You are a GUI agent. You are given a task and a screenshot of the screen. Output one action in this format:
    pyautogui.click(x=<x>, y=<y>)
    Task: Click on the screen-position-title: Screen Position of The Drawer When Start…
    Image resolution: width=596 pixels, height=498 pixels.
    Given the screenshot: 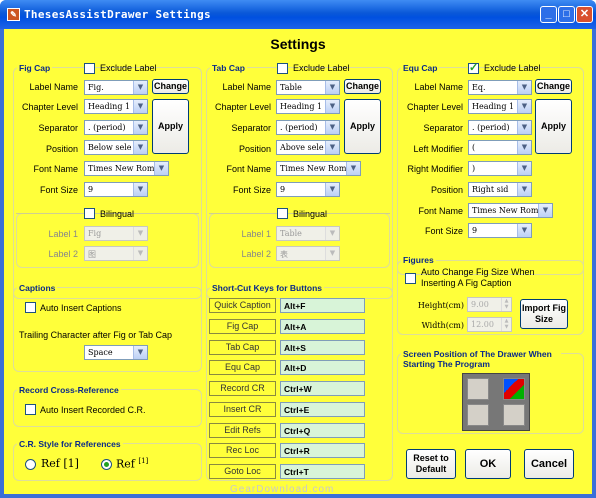 What is the action you would take?
    pyautogui.click(x=481, y=359)
    